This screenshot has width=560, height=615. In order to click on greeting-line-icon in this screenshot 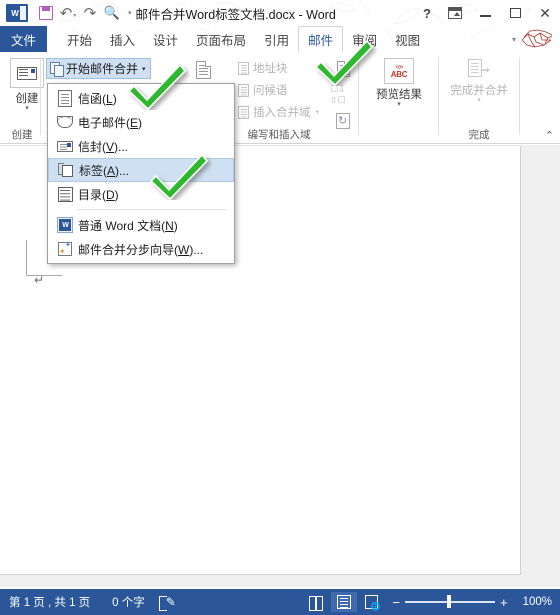, I will do `click(243, 90)`.